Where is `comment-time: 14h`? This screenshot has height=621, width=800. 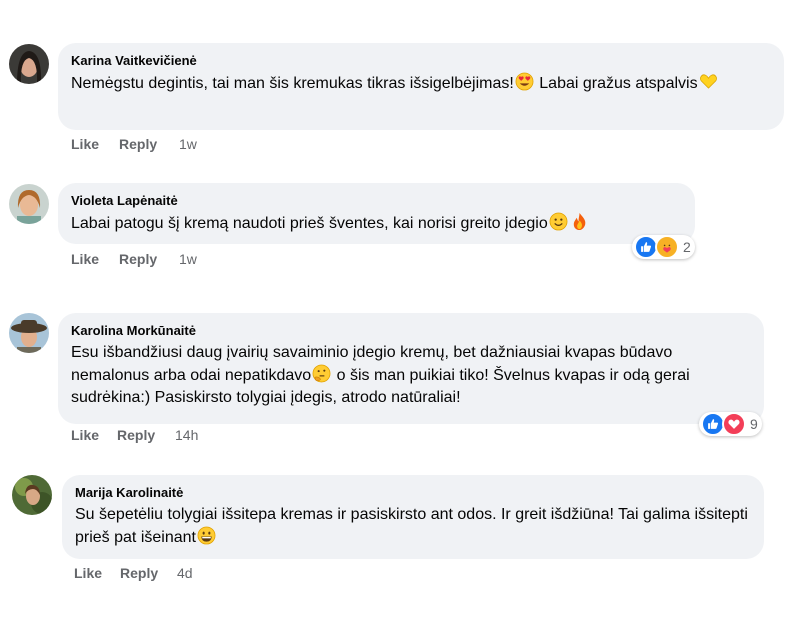 comment-time: 14h is located at coordinates (186, 435).